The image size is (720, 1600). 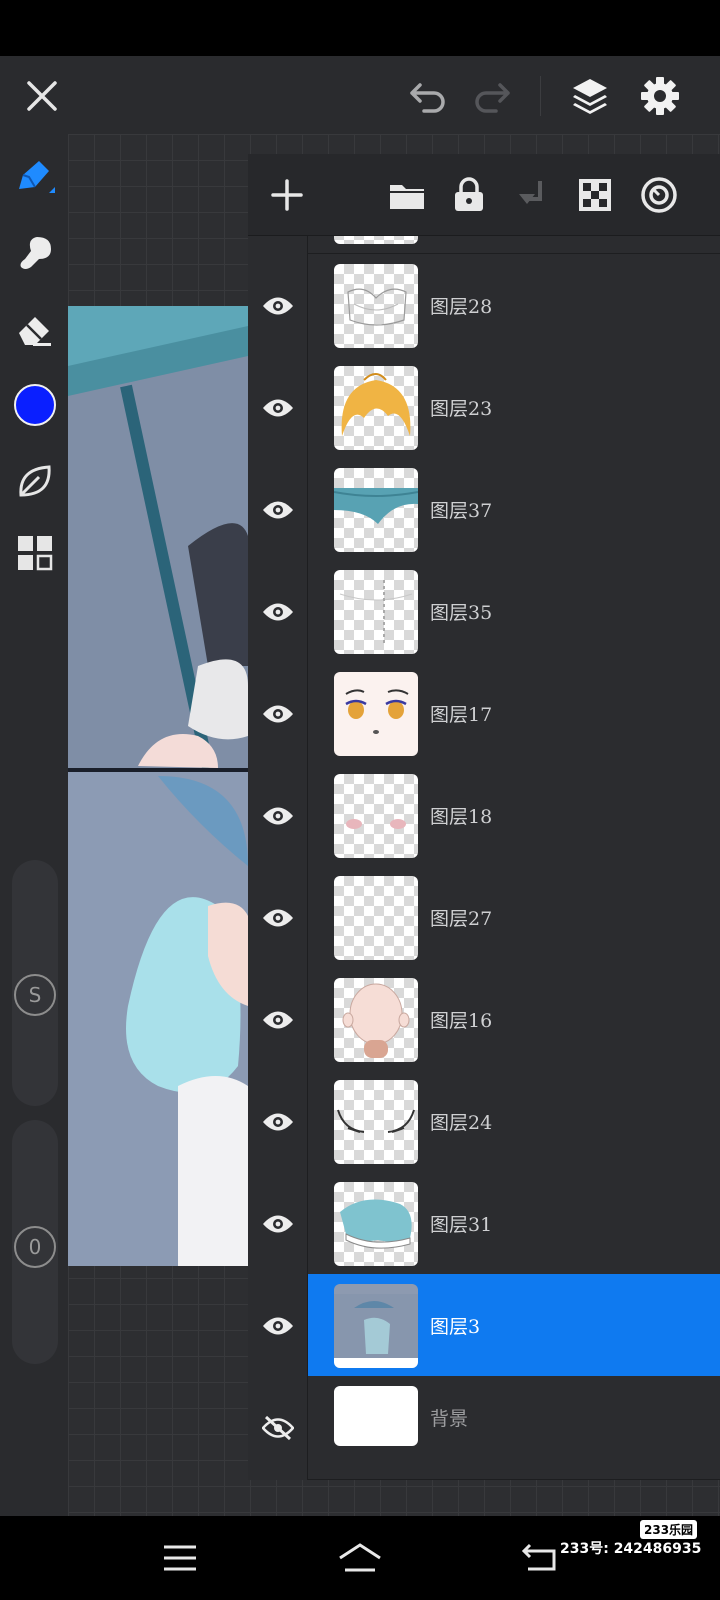 I want to click on add-layer-button, so click(x=287, y=195).